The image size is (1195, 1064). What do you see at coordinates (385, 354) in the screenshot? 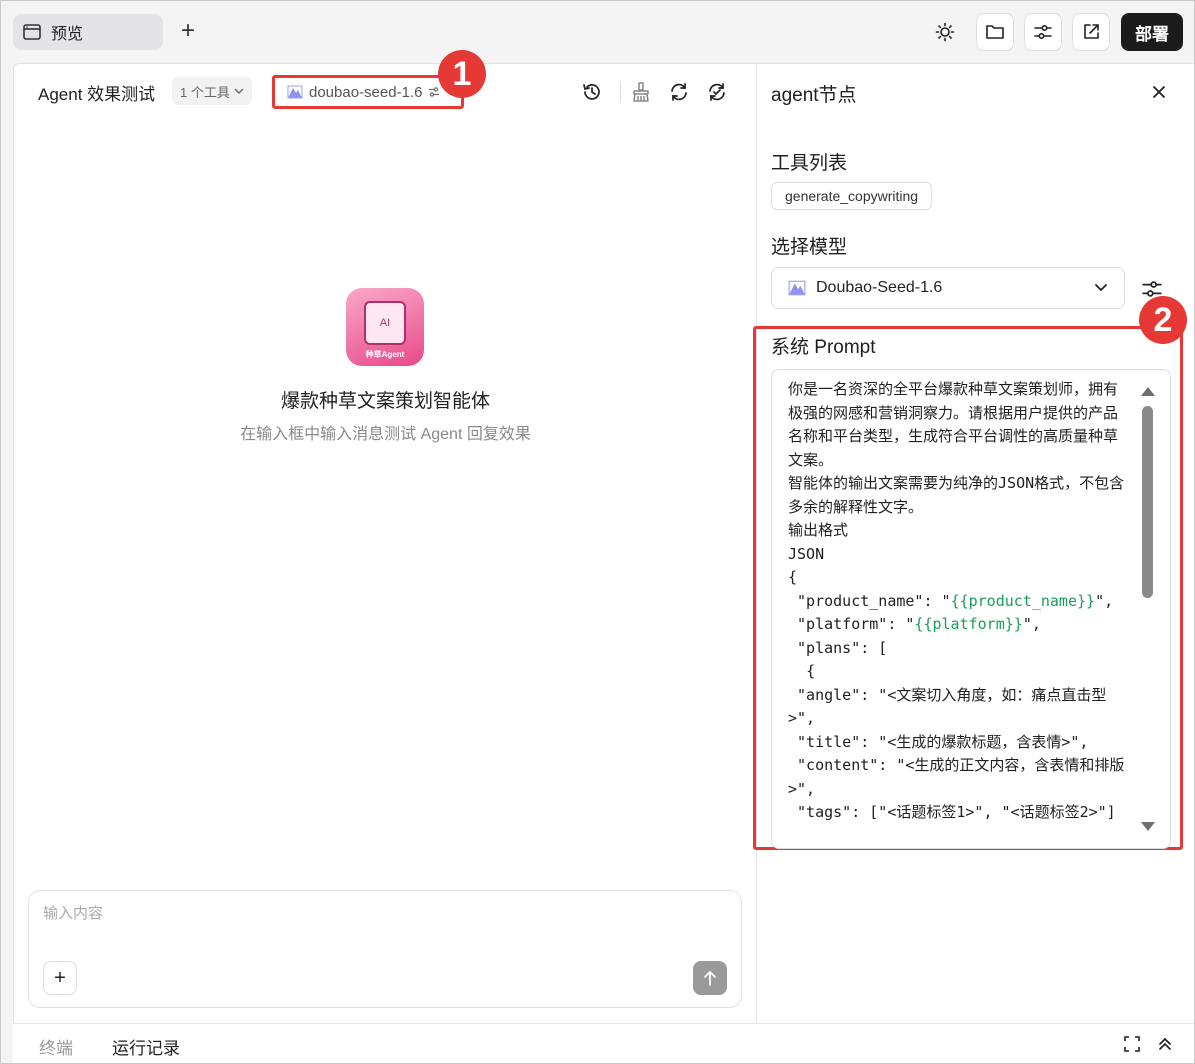
I see `avatar-label: 种草Agent` at bounding box center [385, 354].